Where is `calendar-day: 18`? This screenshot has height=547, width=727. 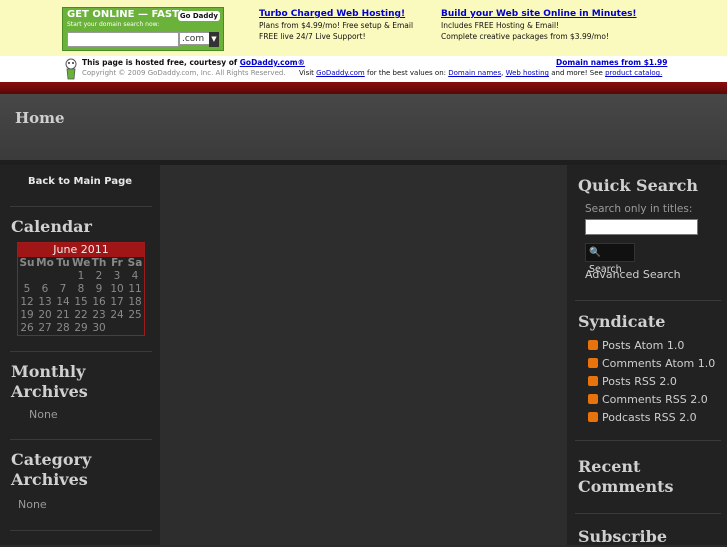
calendar-day: 18 is located at coordinates (135, 302).